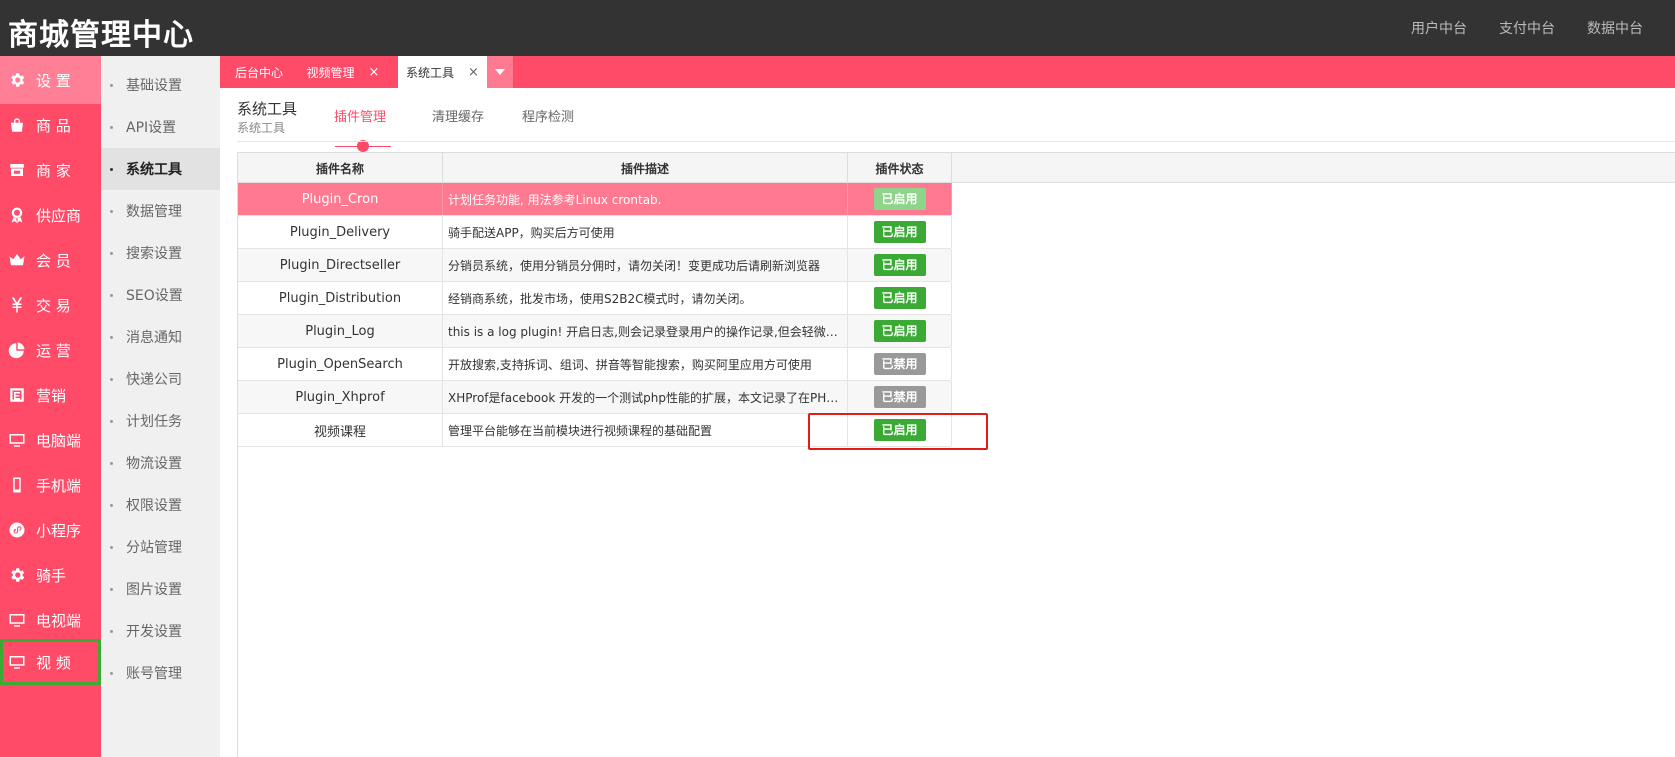 The width and height of the screenshot is (1675, 757). What do you see at coordinates (53, 350) in the screenshot?
I see `sidebar-item-label: 运 营` at bounding box center [53, 350].